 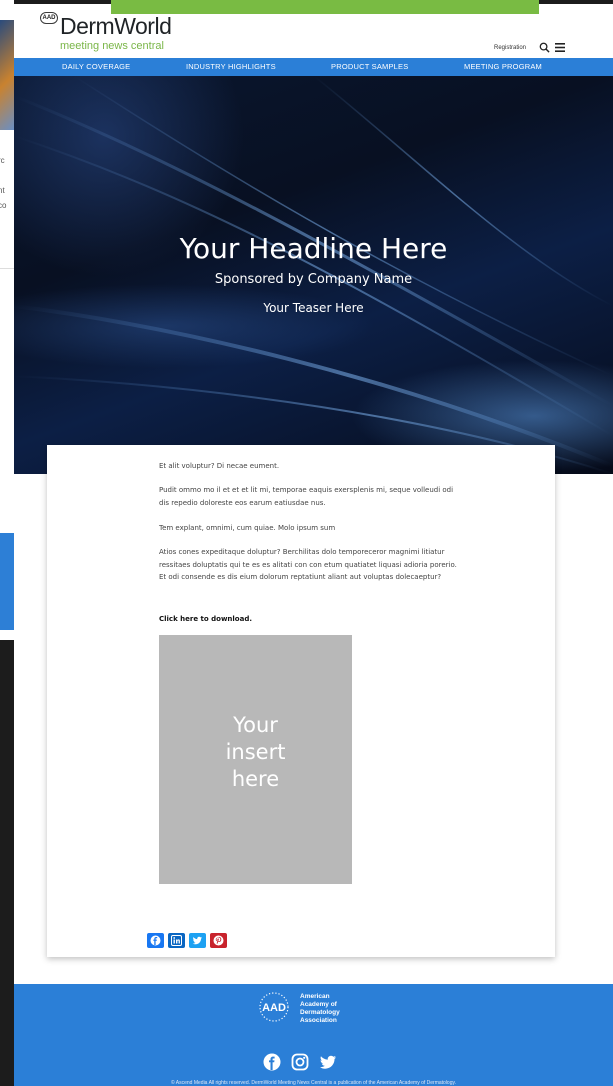 What do you see at coordinates (369, 67) in the screenshot?
I see `nav-item-product-samples: Product Samples` at bounding box center [369, 67].